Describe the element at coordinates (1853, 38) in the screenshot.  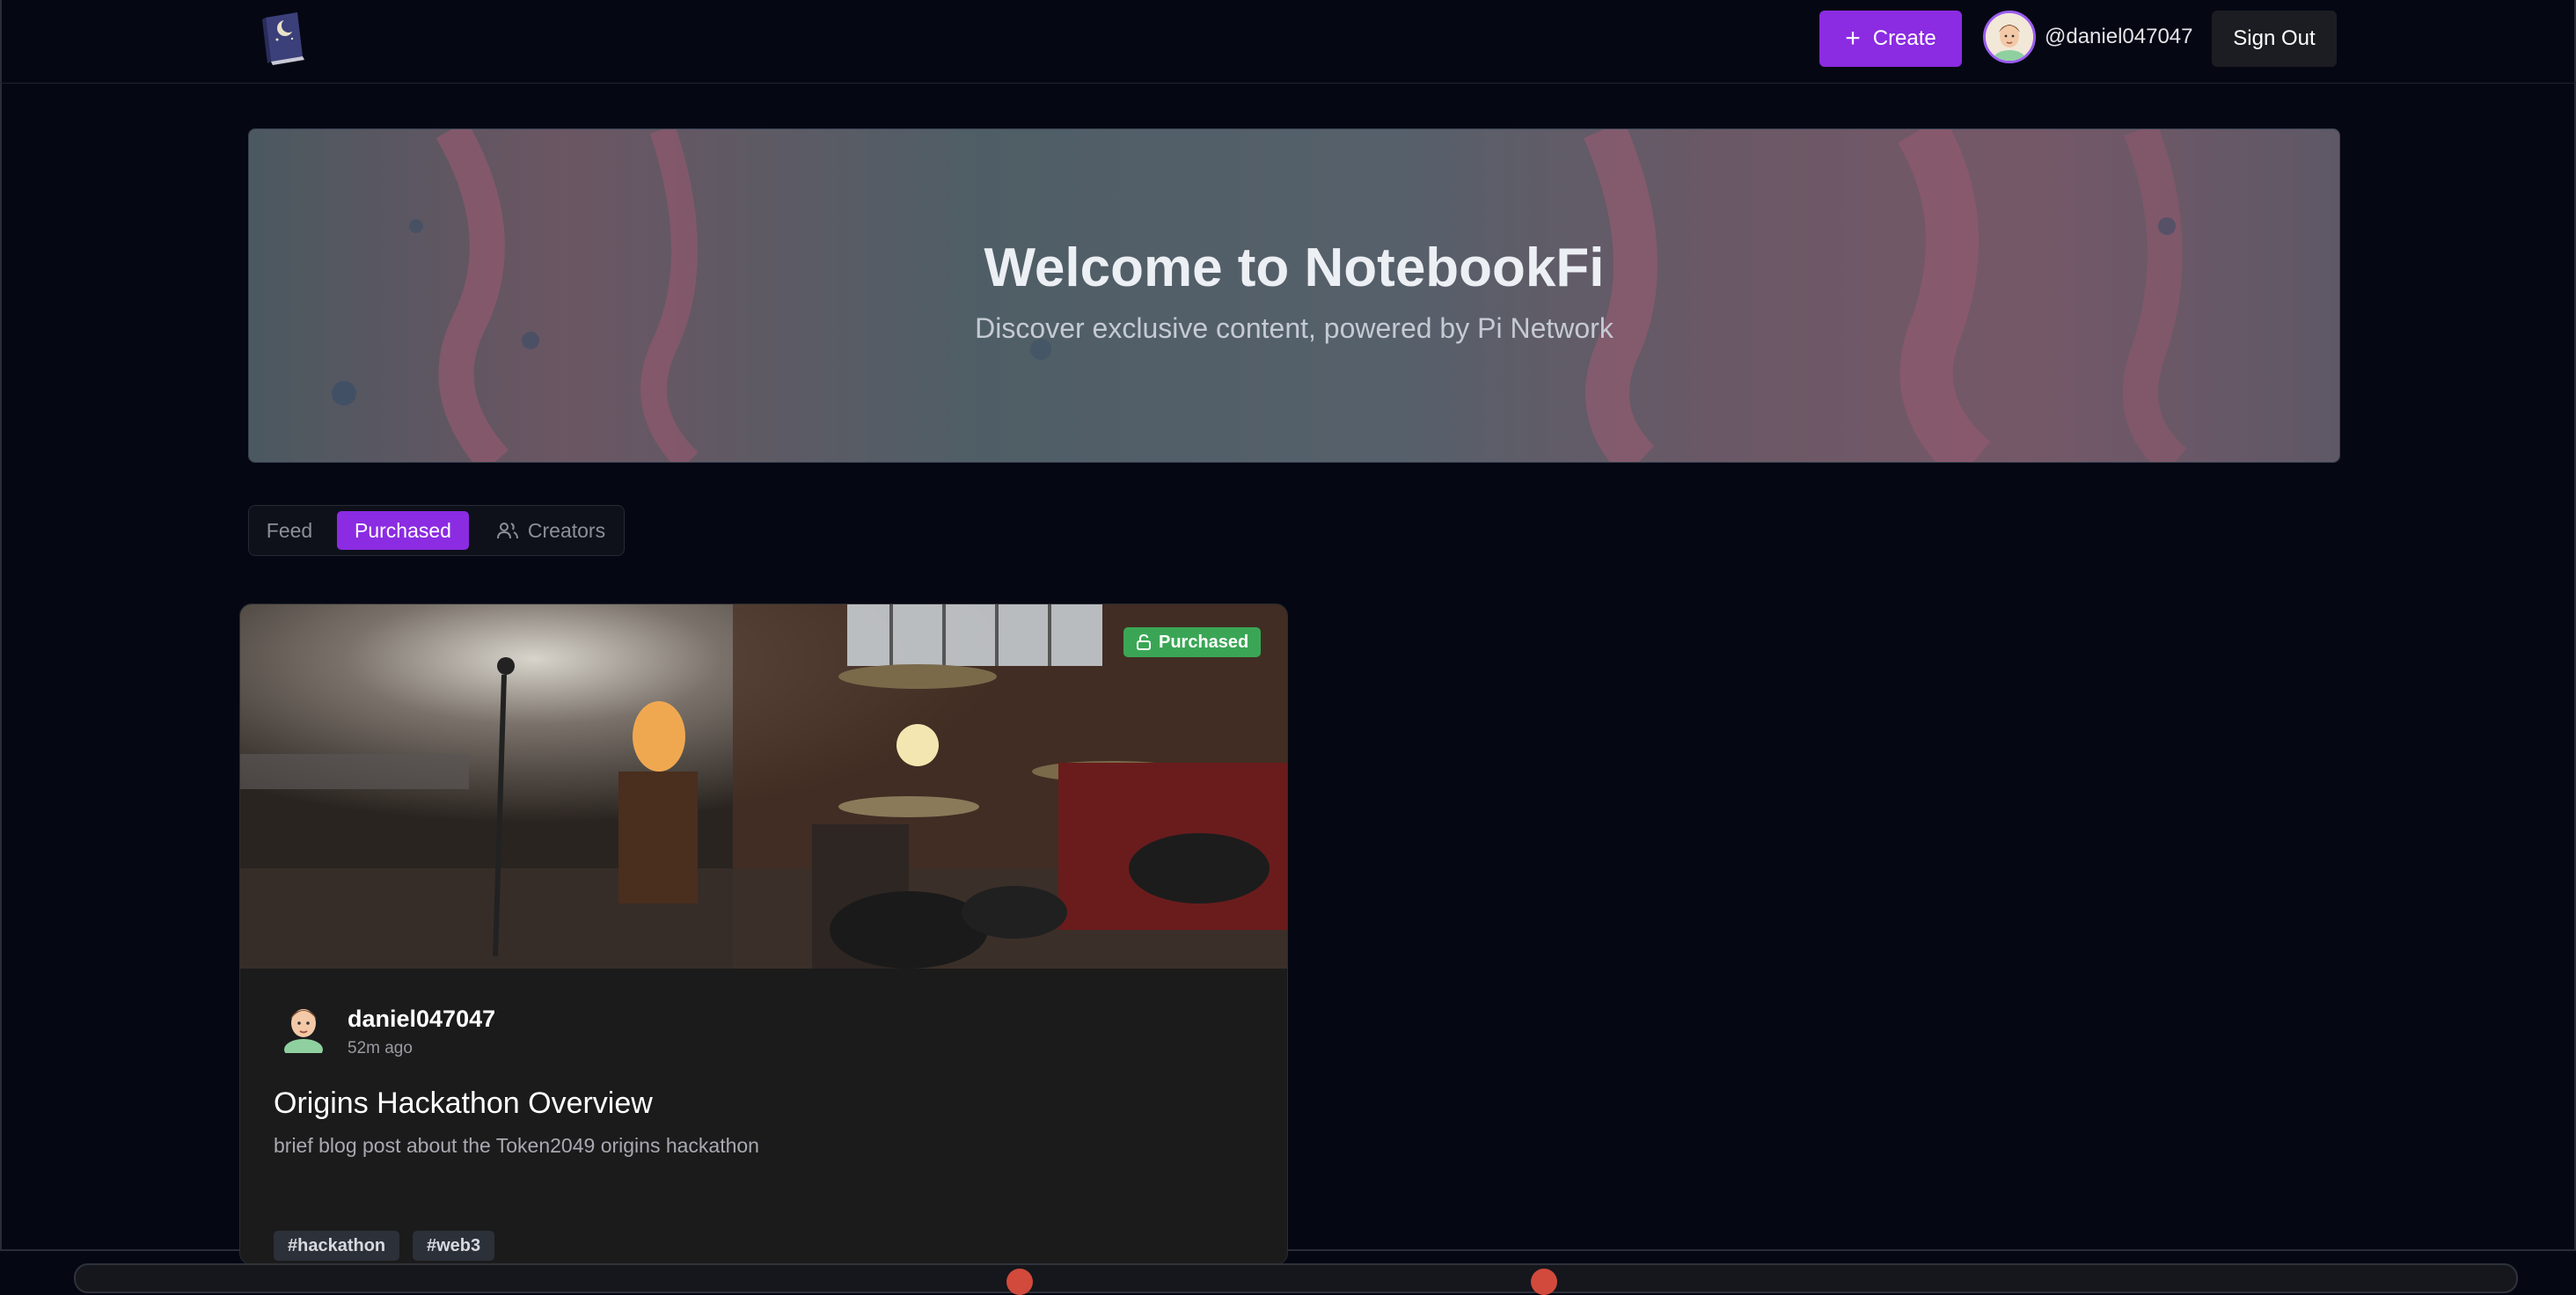
I see `plus-icon: +` at that location.